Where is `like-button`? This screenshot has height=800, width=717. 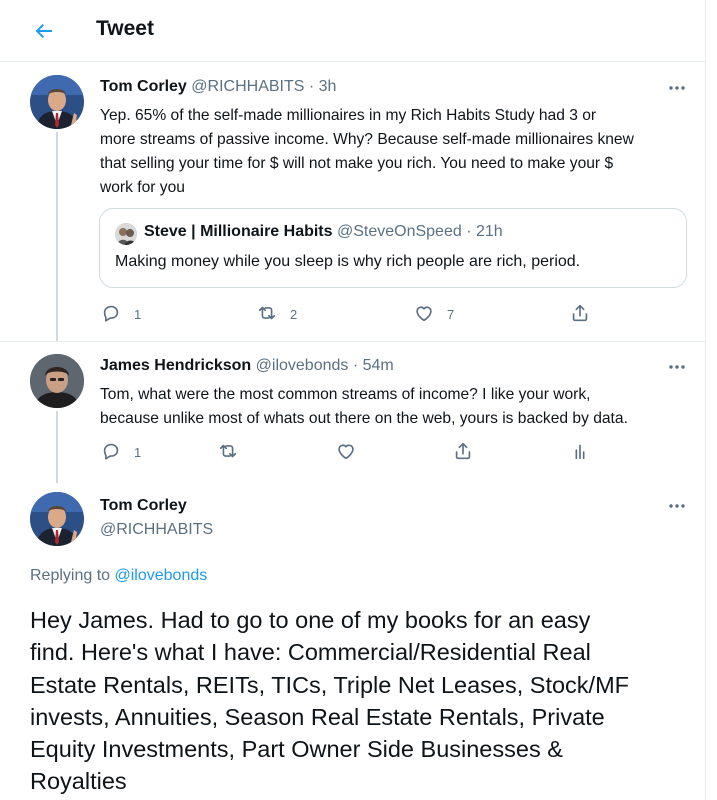
like-button is located at coordinates (346, 452).